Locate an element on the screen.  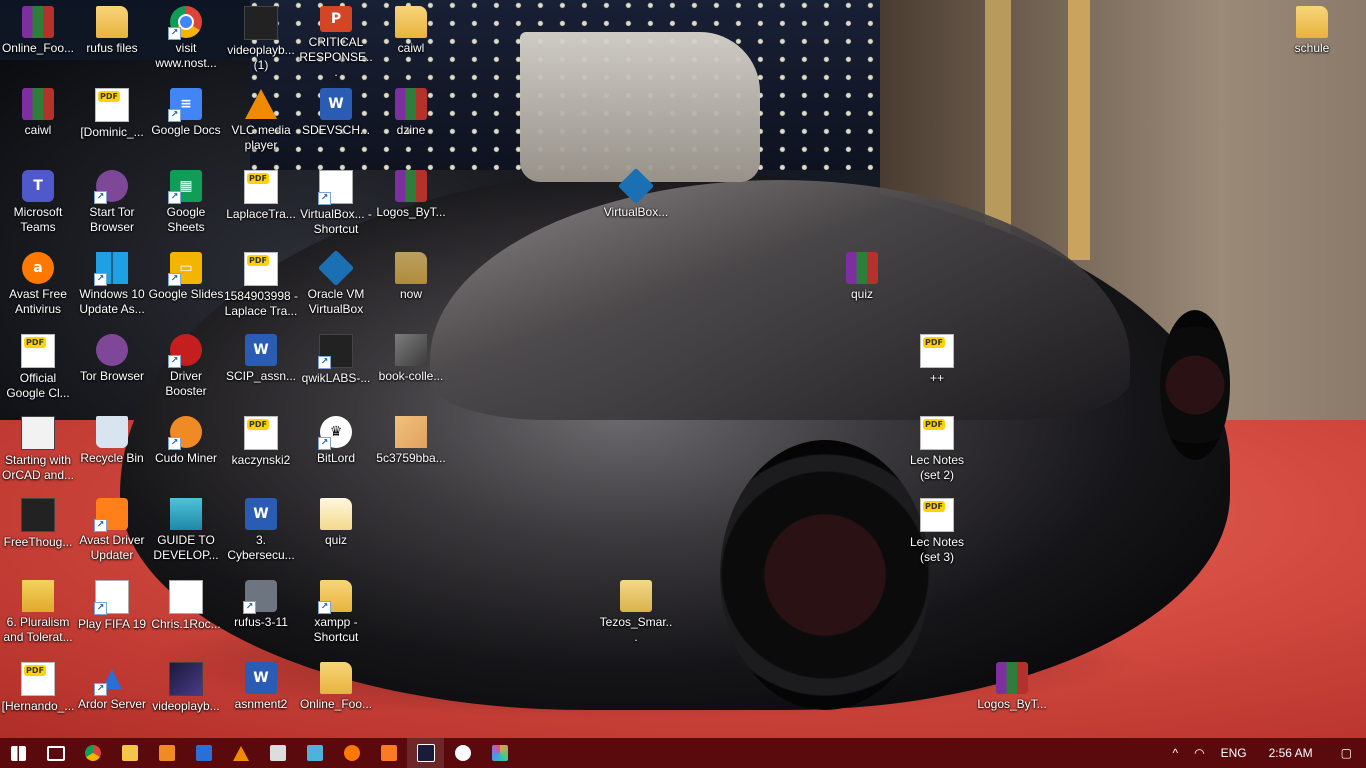
desktop-icon-google-slides: ▭ ↗ Google Slides is located at coordinates (186, 286).